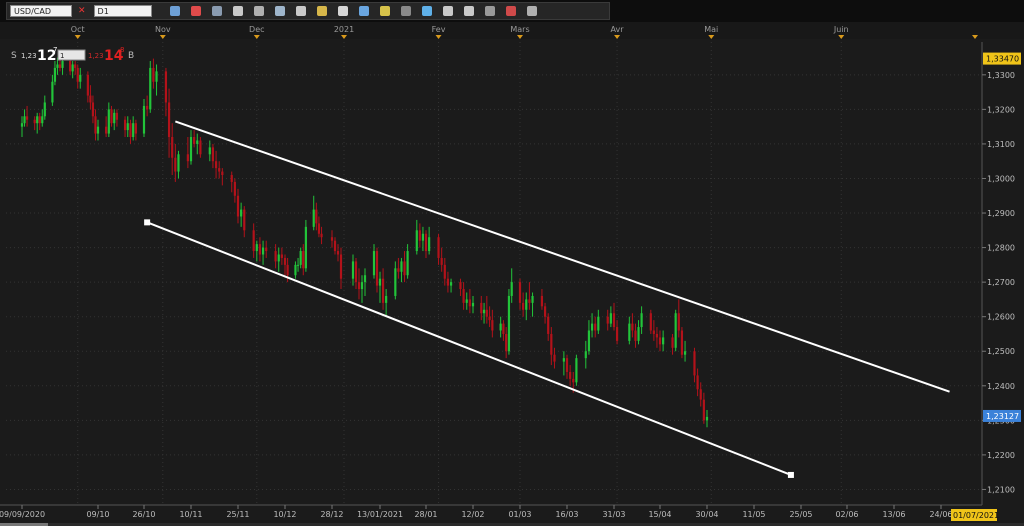 This screenshot has height=526, width=1024. Describe the element at coordinates (195, 11) in the screenshot. I see `ask-icon` at that location.